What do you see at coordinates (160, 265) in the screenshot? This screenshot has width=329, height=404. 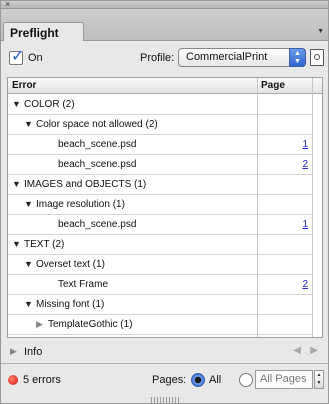 I see `list-item: ▼ Overset text (1)` at bounding box center [160, 265].